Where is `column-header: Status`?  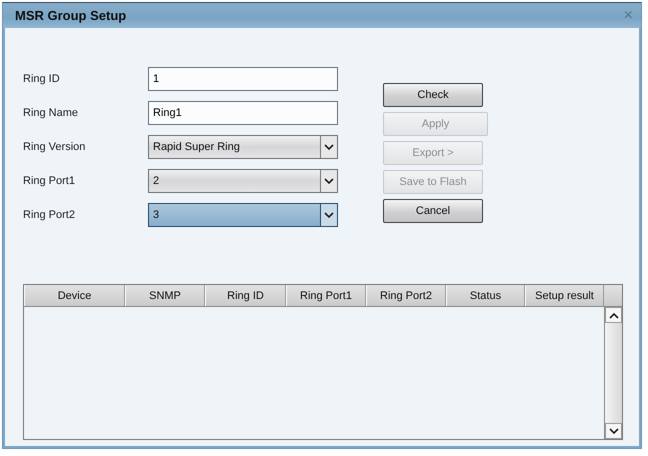 column-header: Status is located at coordinates (485, 295).